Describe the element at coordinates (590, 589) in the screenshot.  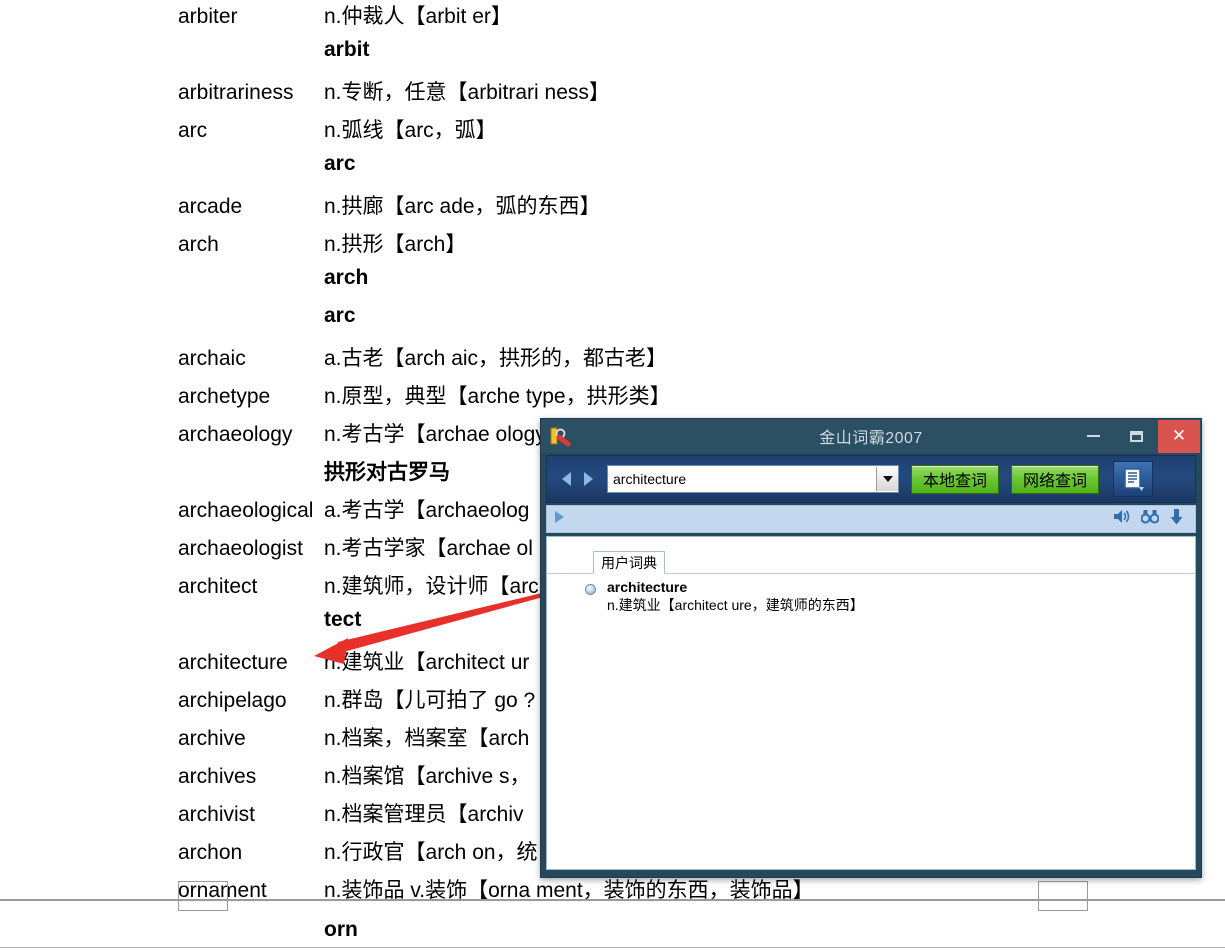
I see `entry-bullet-icon` at that location.